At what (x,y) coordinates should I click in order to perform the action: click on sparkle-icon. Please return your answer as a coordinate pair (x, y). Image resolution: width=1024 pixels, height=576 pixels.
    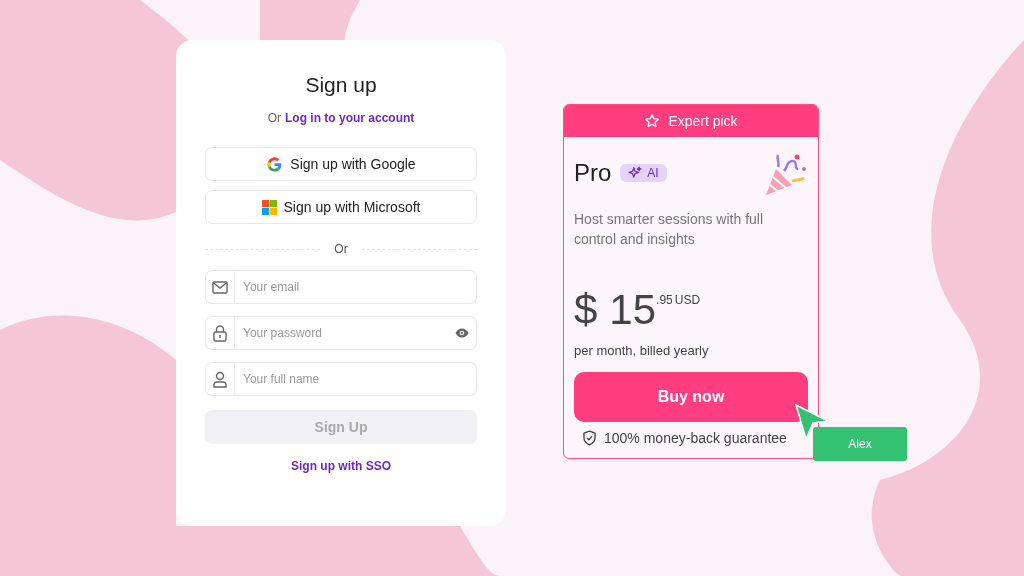
    Looking at the image, I should click on (635, 173).